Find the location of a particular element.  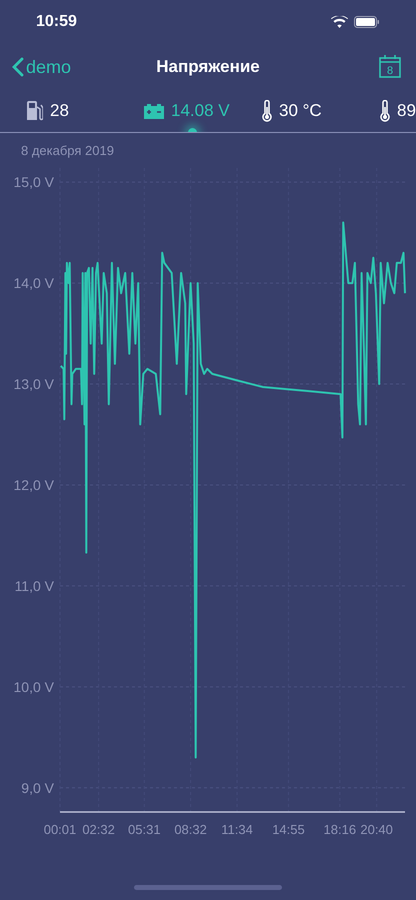

battery-icon is located at coordinates (154, 111).